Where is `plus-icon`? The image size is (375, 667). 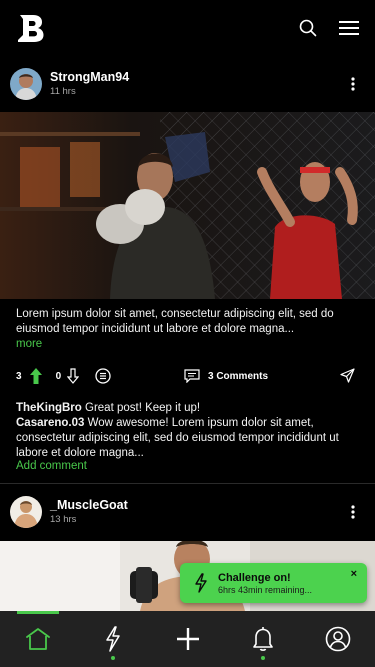
plus-icon is located at coordinates (188, 639).